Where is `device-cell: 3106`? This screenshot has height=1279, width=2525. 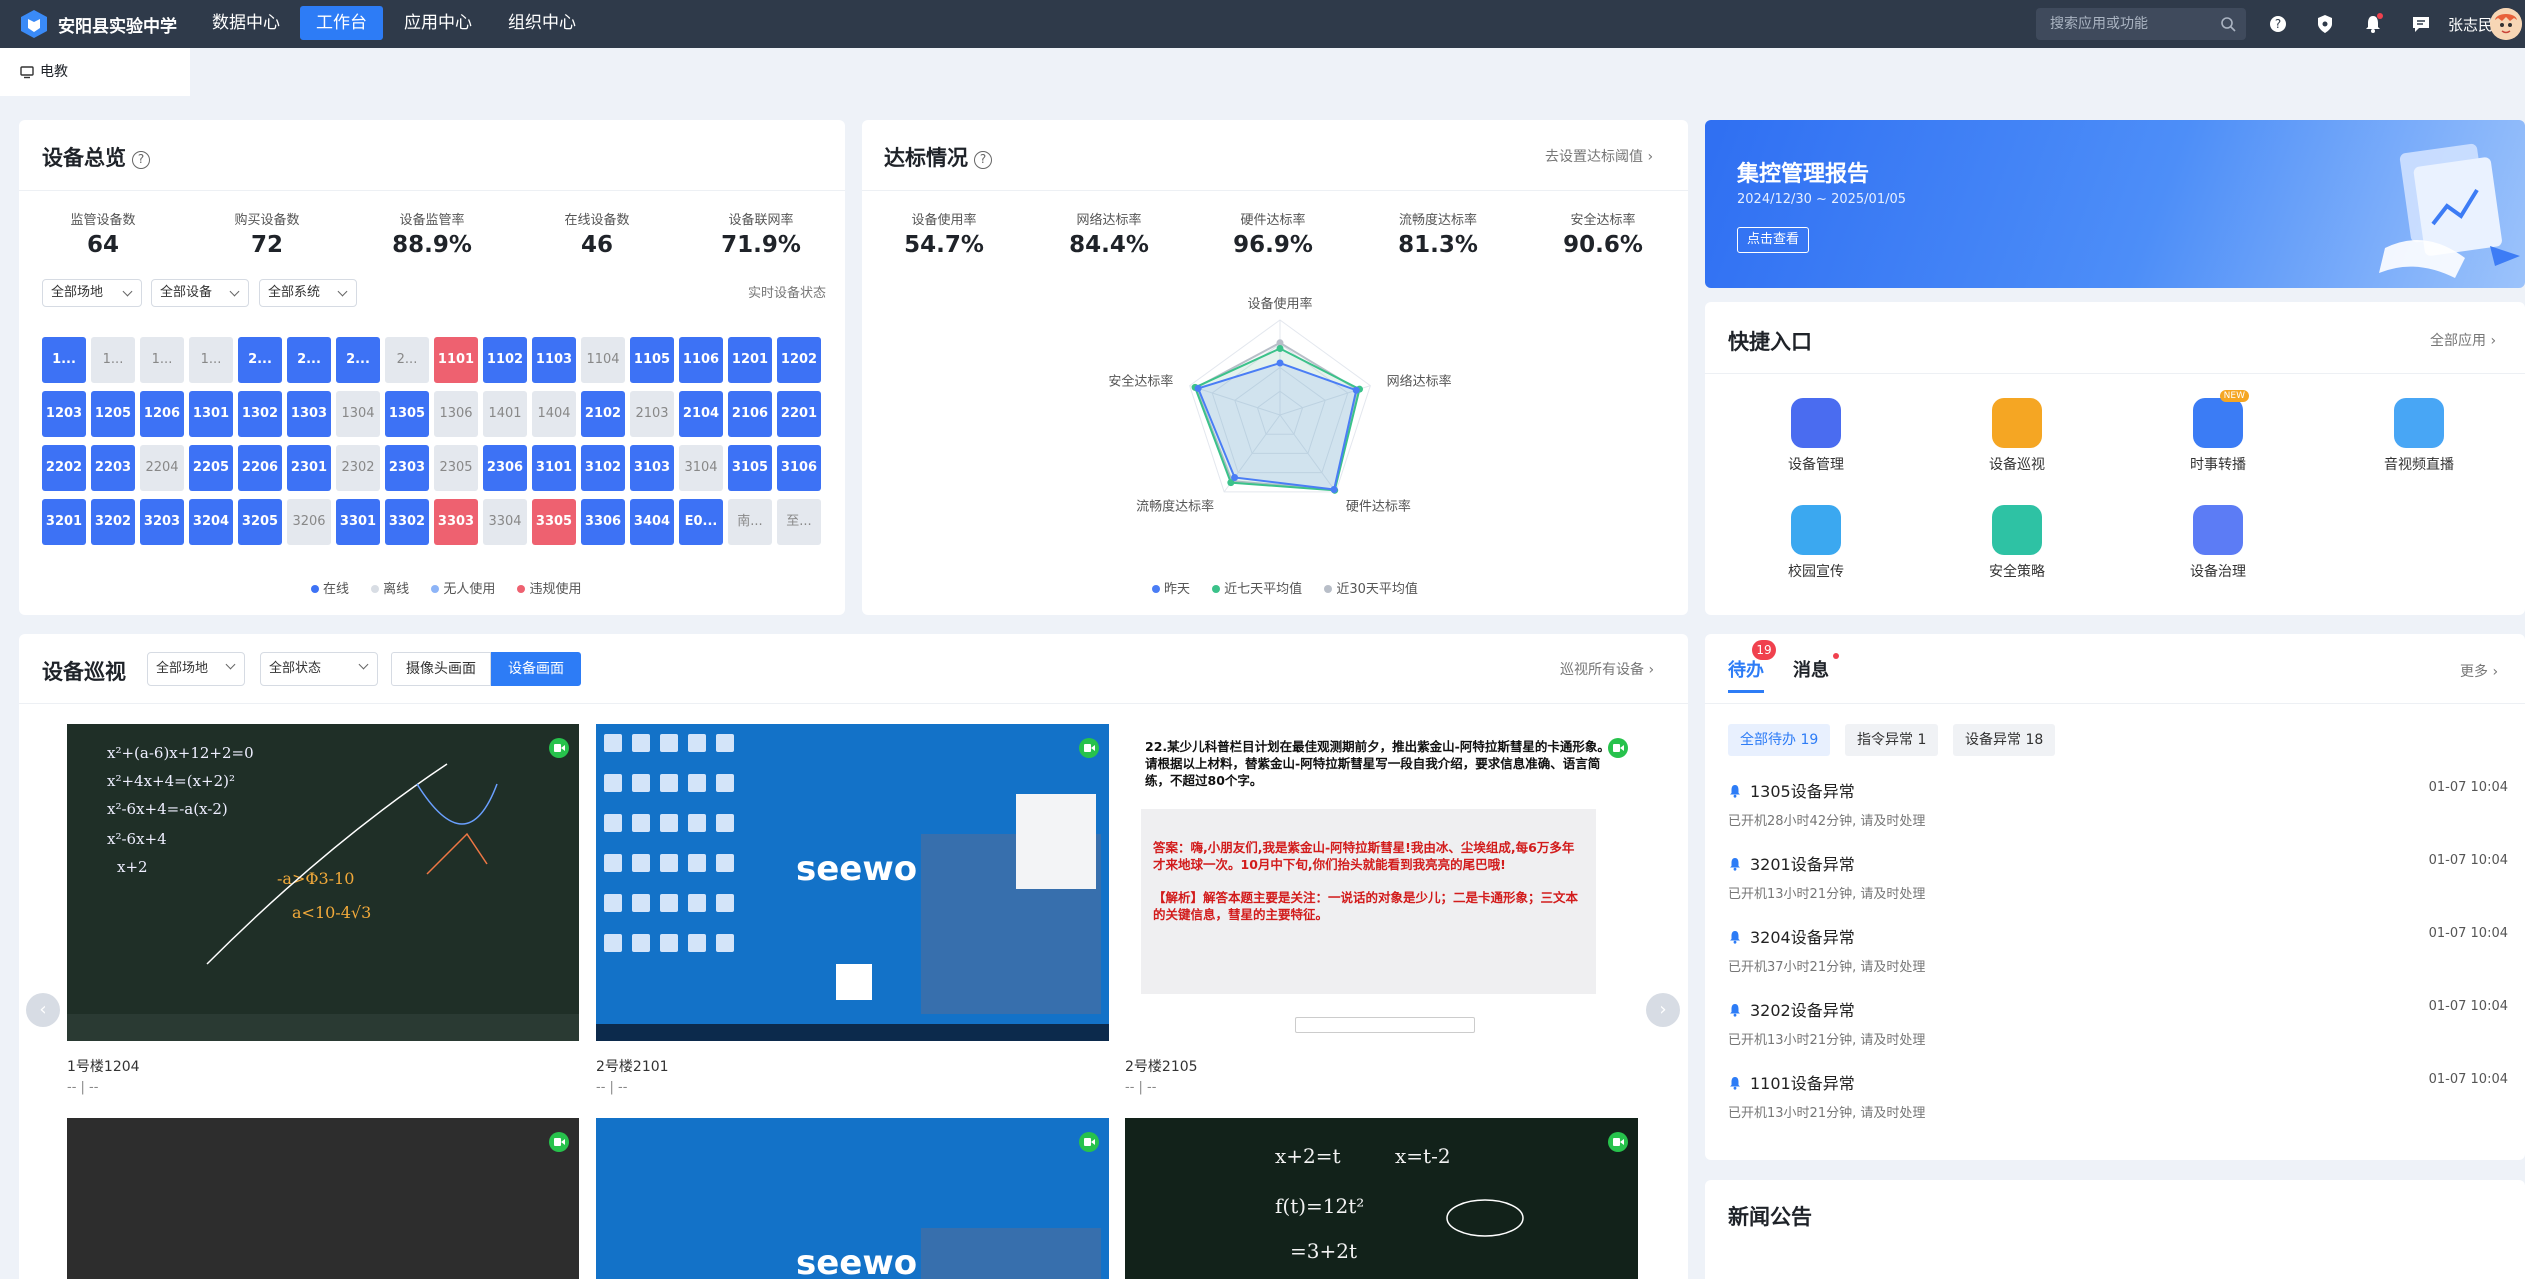 device-cell: 3106 is located at coordinates (799, 468).